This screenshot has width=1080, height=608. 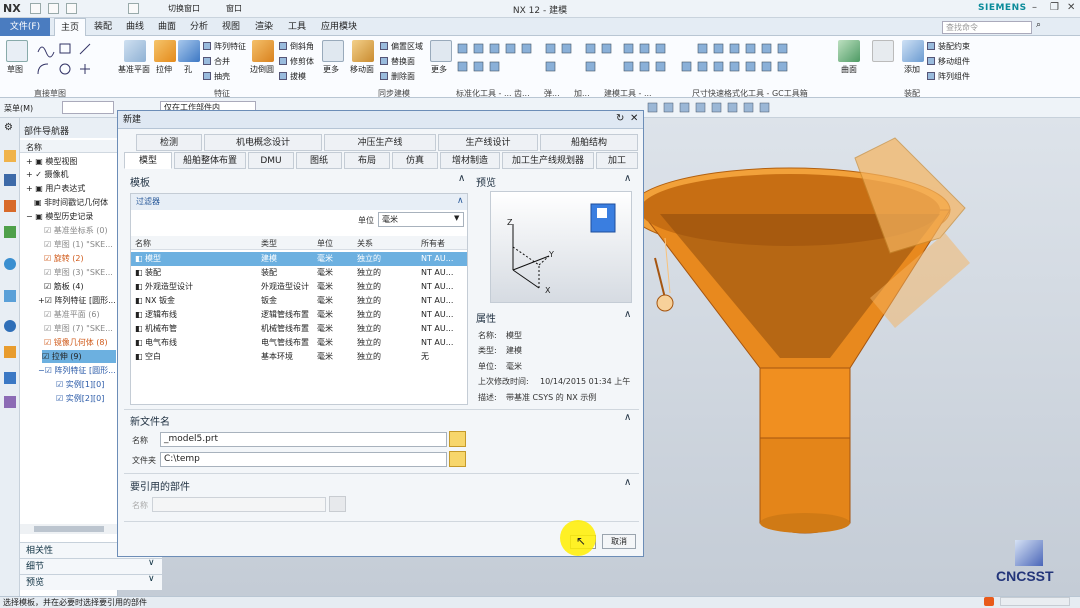 What do you see at coordinates (403, 76) in the screenshot?
I see `delete-face-button: 删除面` at bounding box center [403, 76].